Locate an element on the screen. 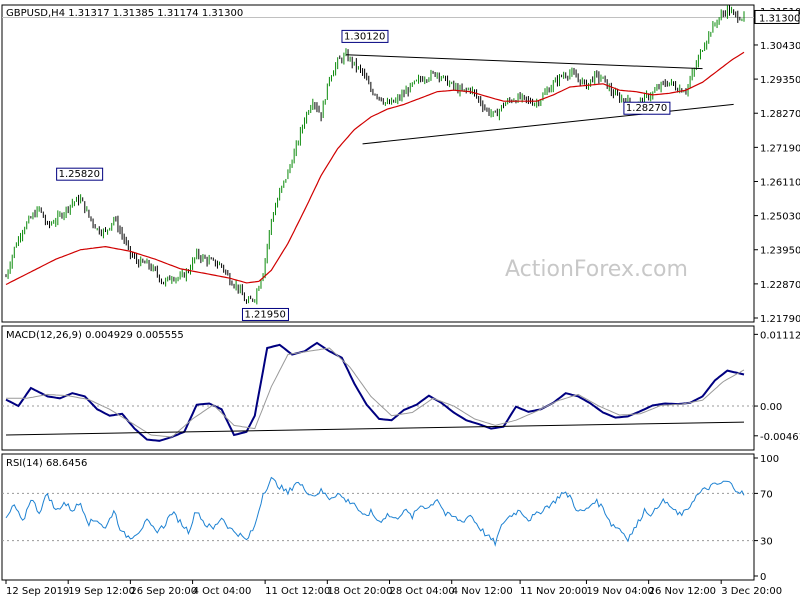 The width and height of the screenshot is (800, 600). price-ytick-label: 1.28270 is located at coordinates (780, 114).